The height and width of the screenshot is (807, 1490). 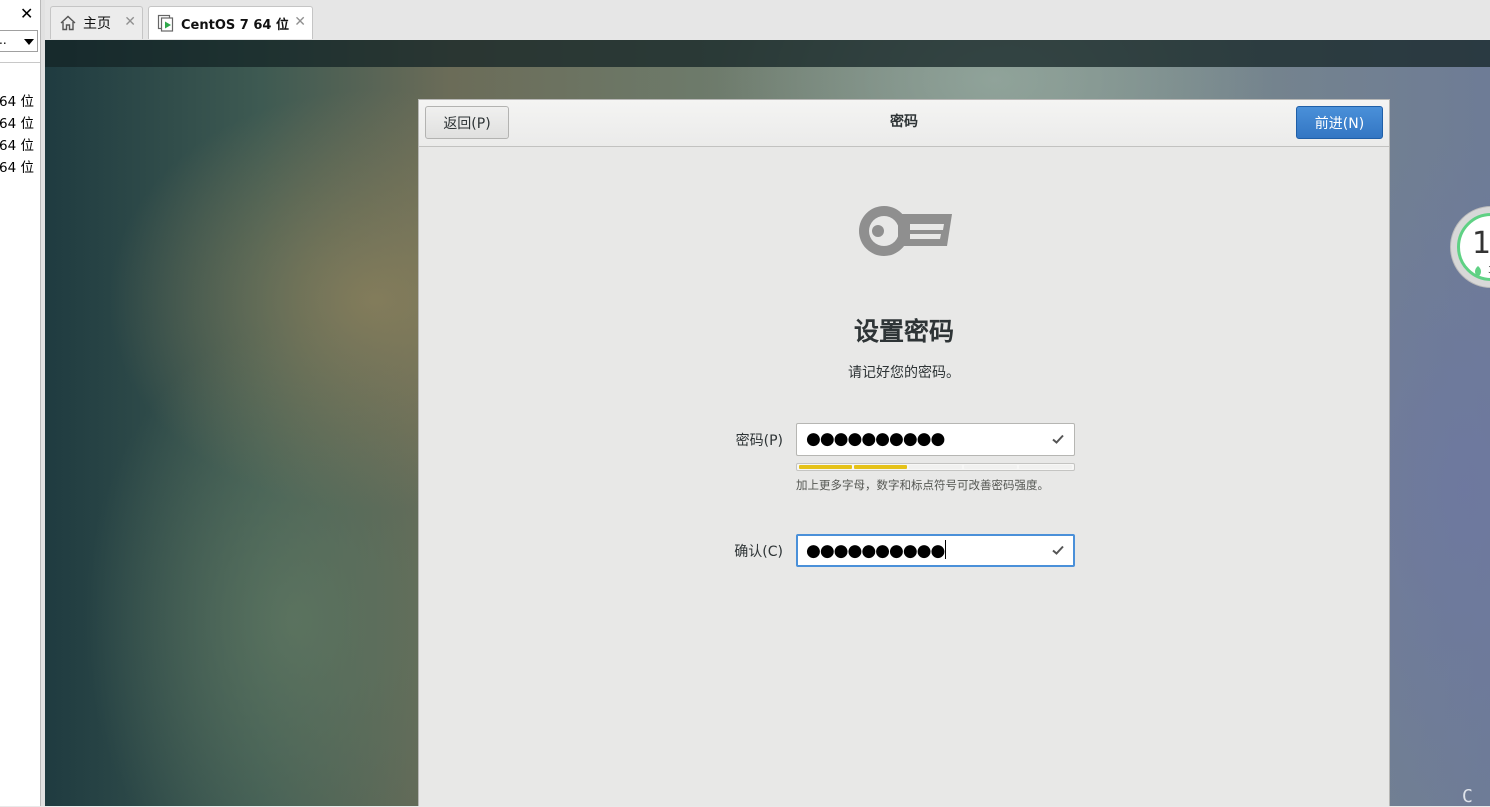 I want to click on gauge-ring: 17 3, so click(x=1473, y=247).